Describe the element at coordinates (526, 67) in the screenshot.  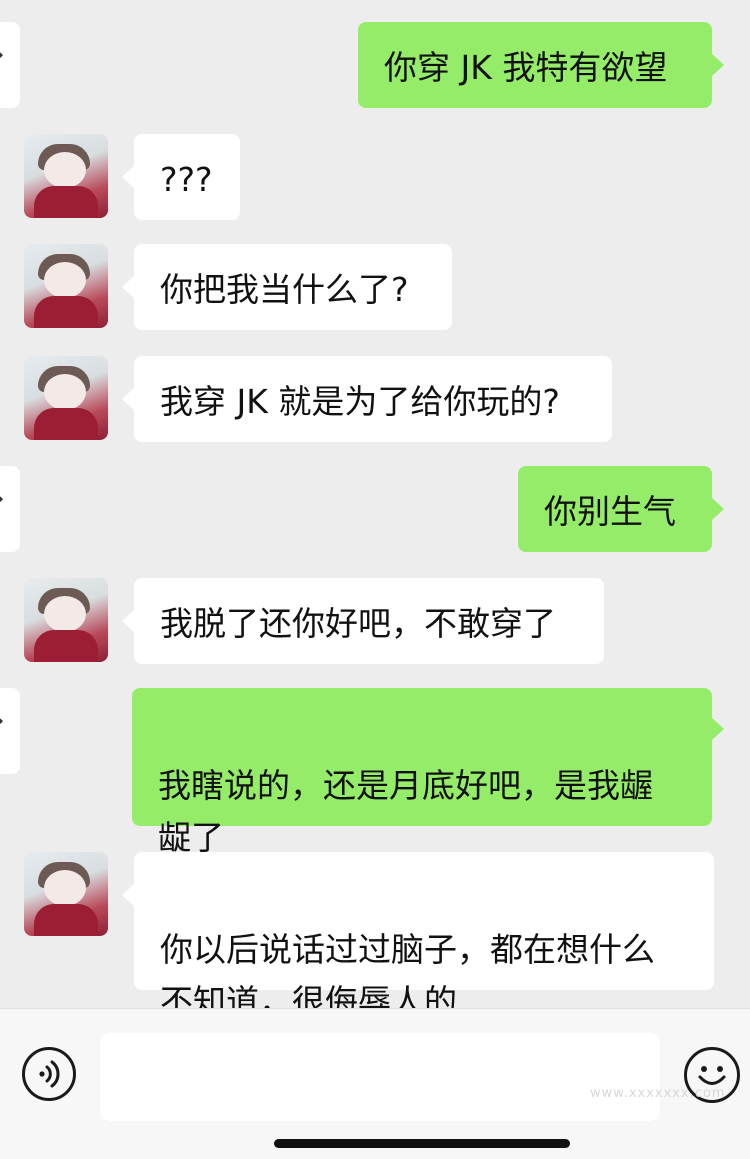
I see `message-text: 你穿 JK 我特有欲望` at that location.